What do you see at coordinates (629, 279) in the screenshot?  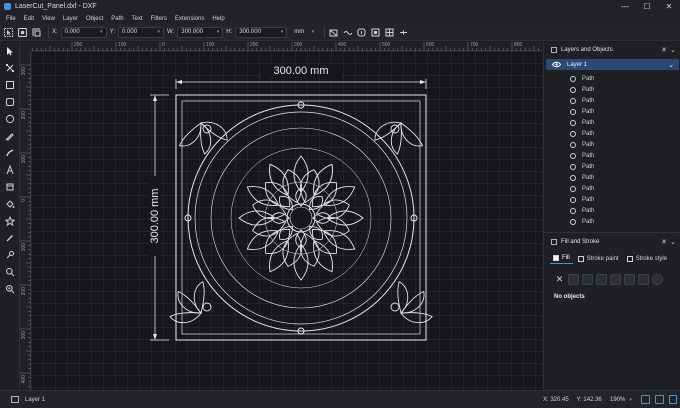 I see `pattern-button` at bounding box center [629, 279].